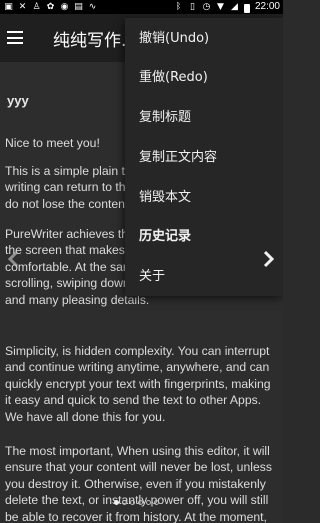 Image resolution: width=320 pixels, height=523 pixels. What do you see at coordinates (220, 7) in the screenshot?
I see `wifi-icon: ▼` at bounding box center [220, 7].